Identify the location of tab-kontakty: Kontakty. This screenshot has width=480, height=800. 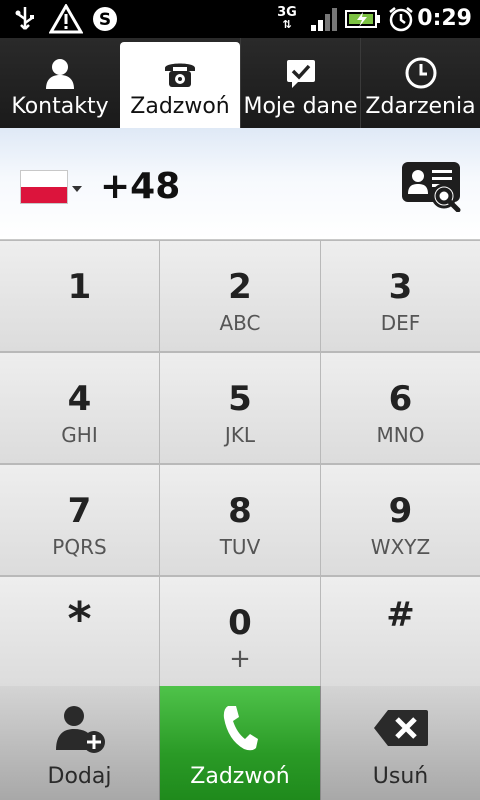
(60, 83).